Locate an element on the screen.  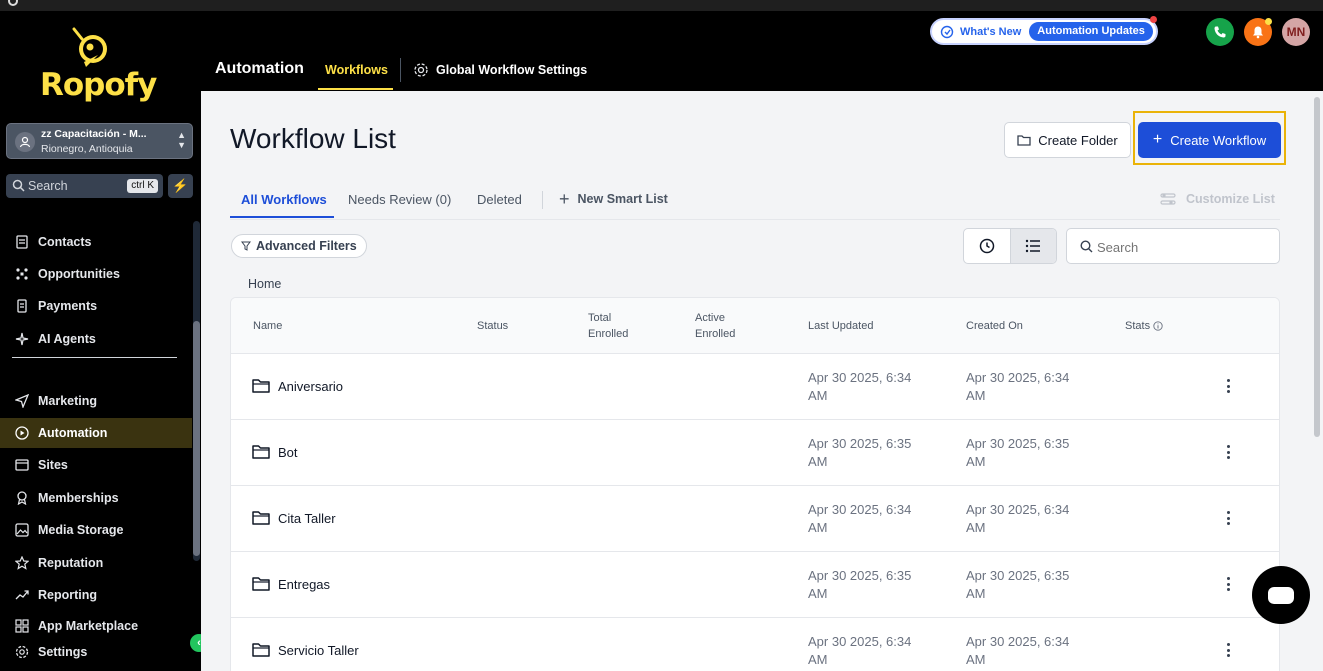
sidebar-item-memberships: Memberships is located at coordinates (96, 498).